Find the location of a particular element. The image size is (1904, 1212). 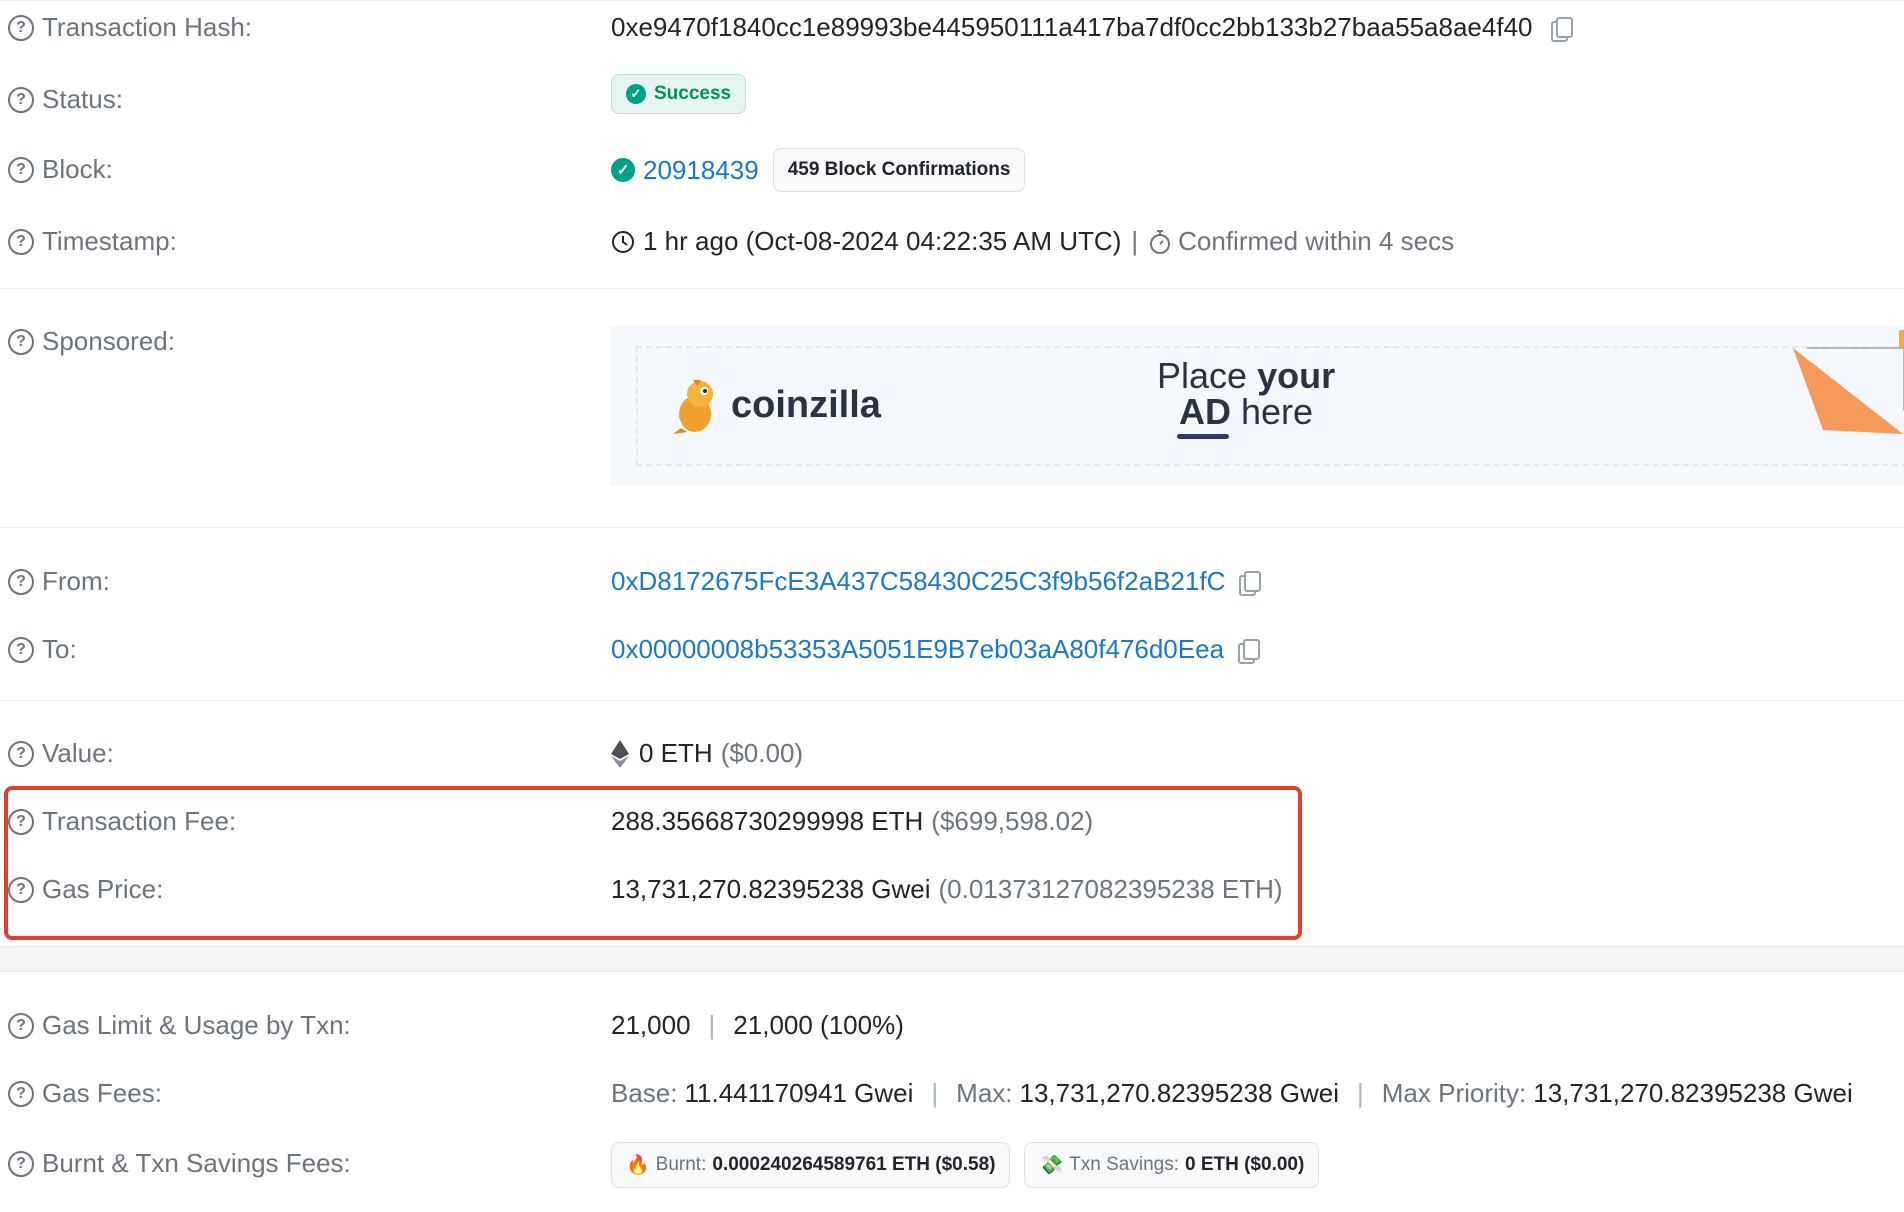

value-amount: 0 ETH is located at coordinates (676, 753).